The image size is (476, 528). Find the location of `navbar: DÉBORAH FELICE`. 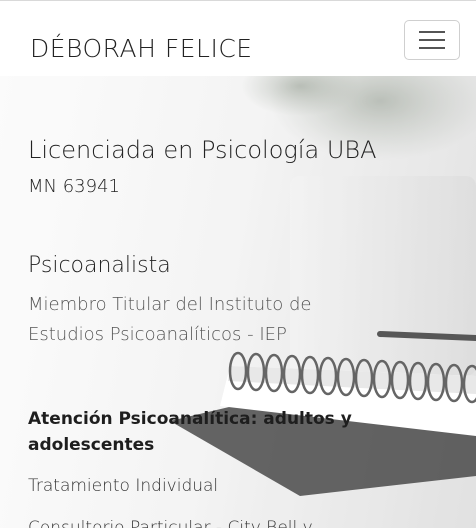

navbar: DÉBORAH FELICE is located at coordinates (238, 38).